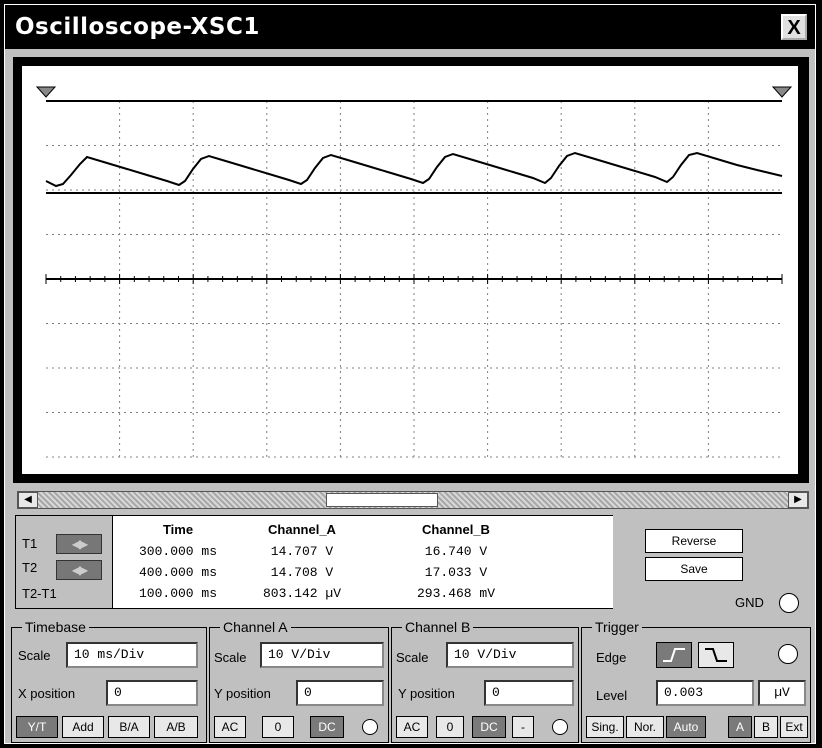 This screenshot has height=748, width=822. I want to click on level-field: 0.003, so click(705, 693).